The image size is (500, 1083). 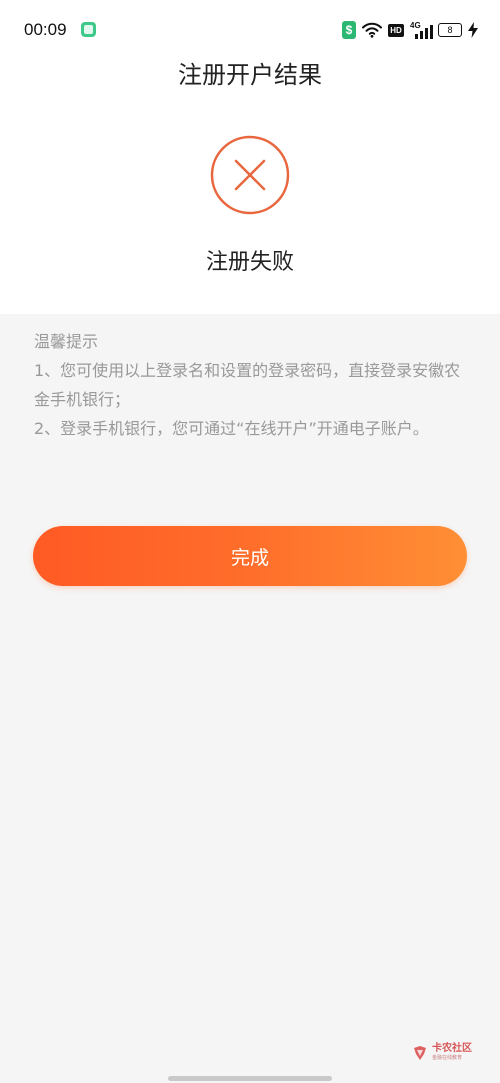 I want to click on watermark: 卡农社区 金融在线教育, so click(x=442, y=1052).